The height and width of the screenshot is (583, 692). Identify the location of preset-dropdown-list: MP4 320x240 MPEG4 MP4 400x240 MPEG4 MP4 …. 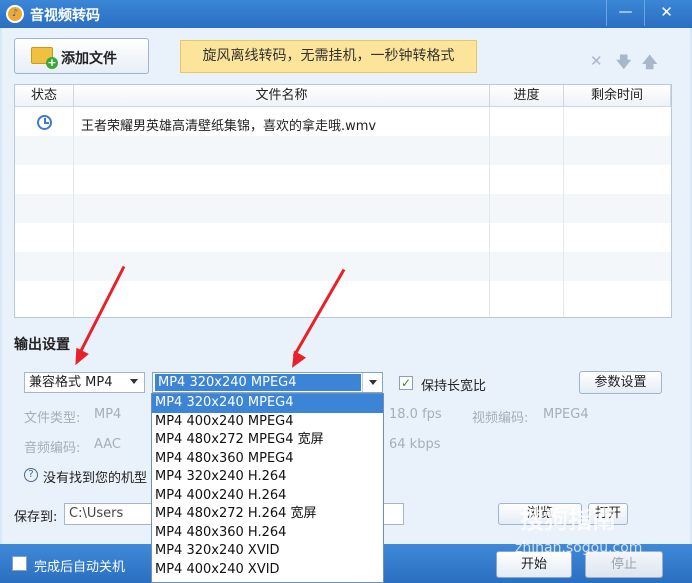
(267, 488).